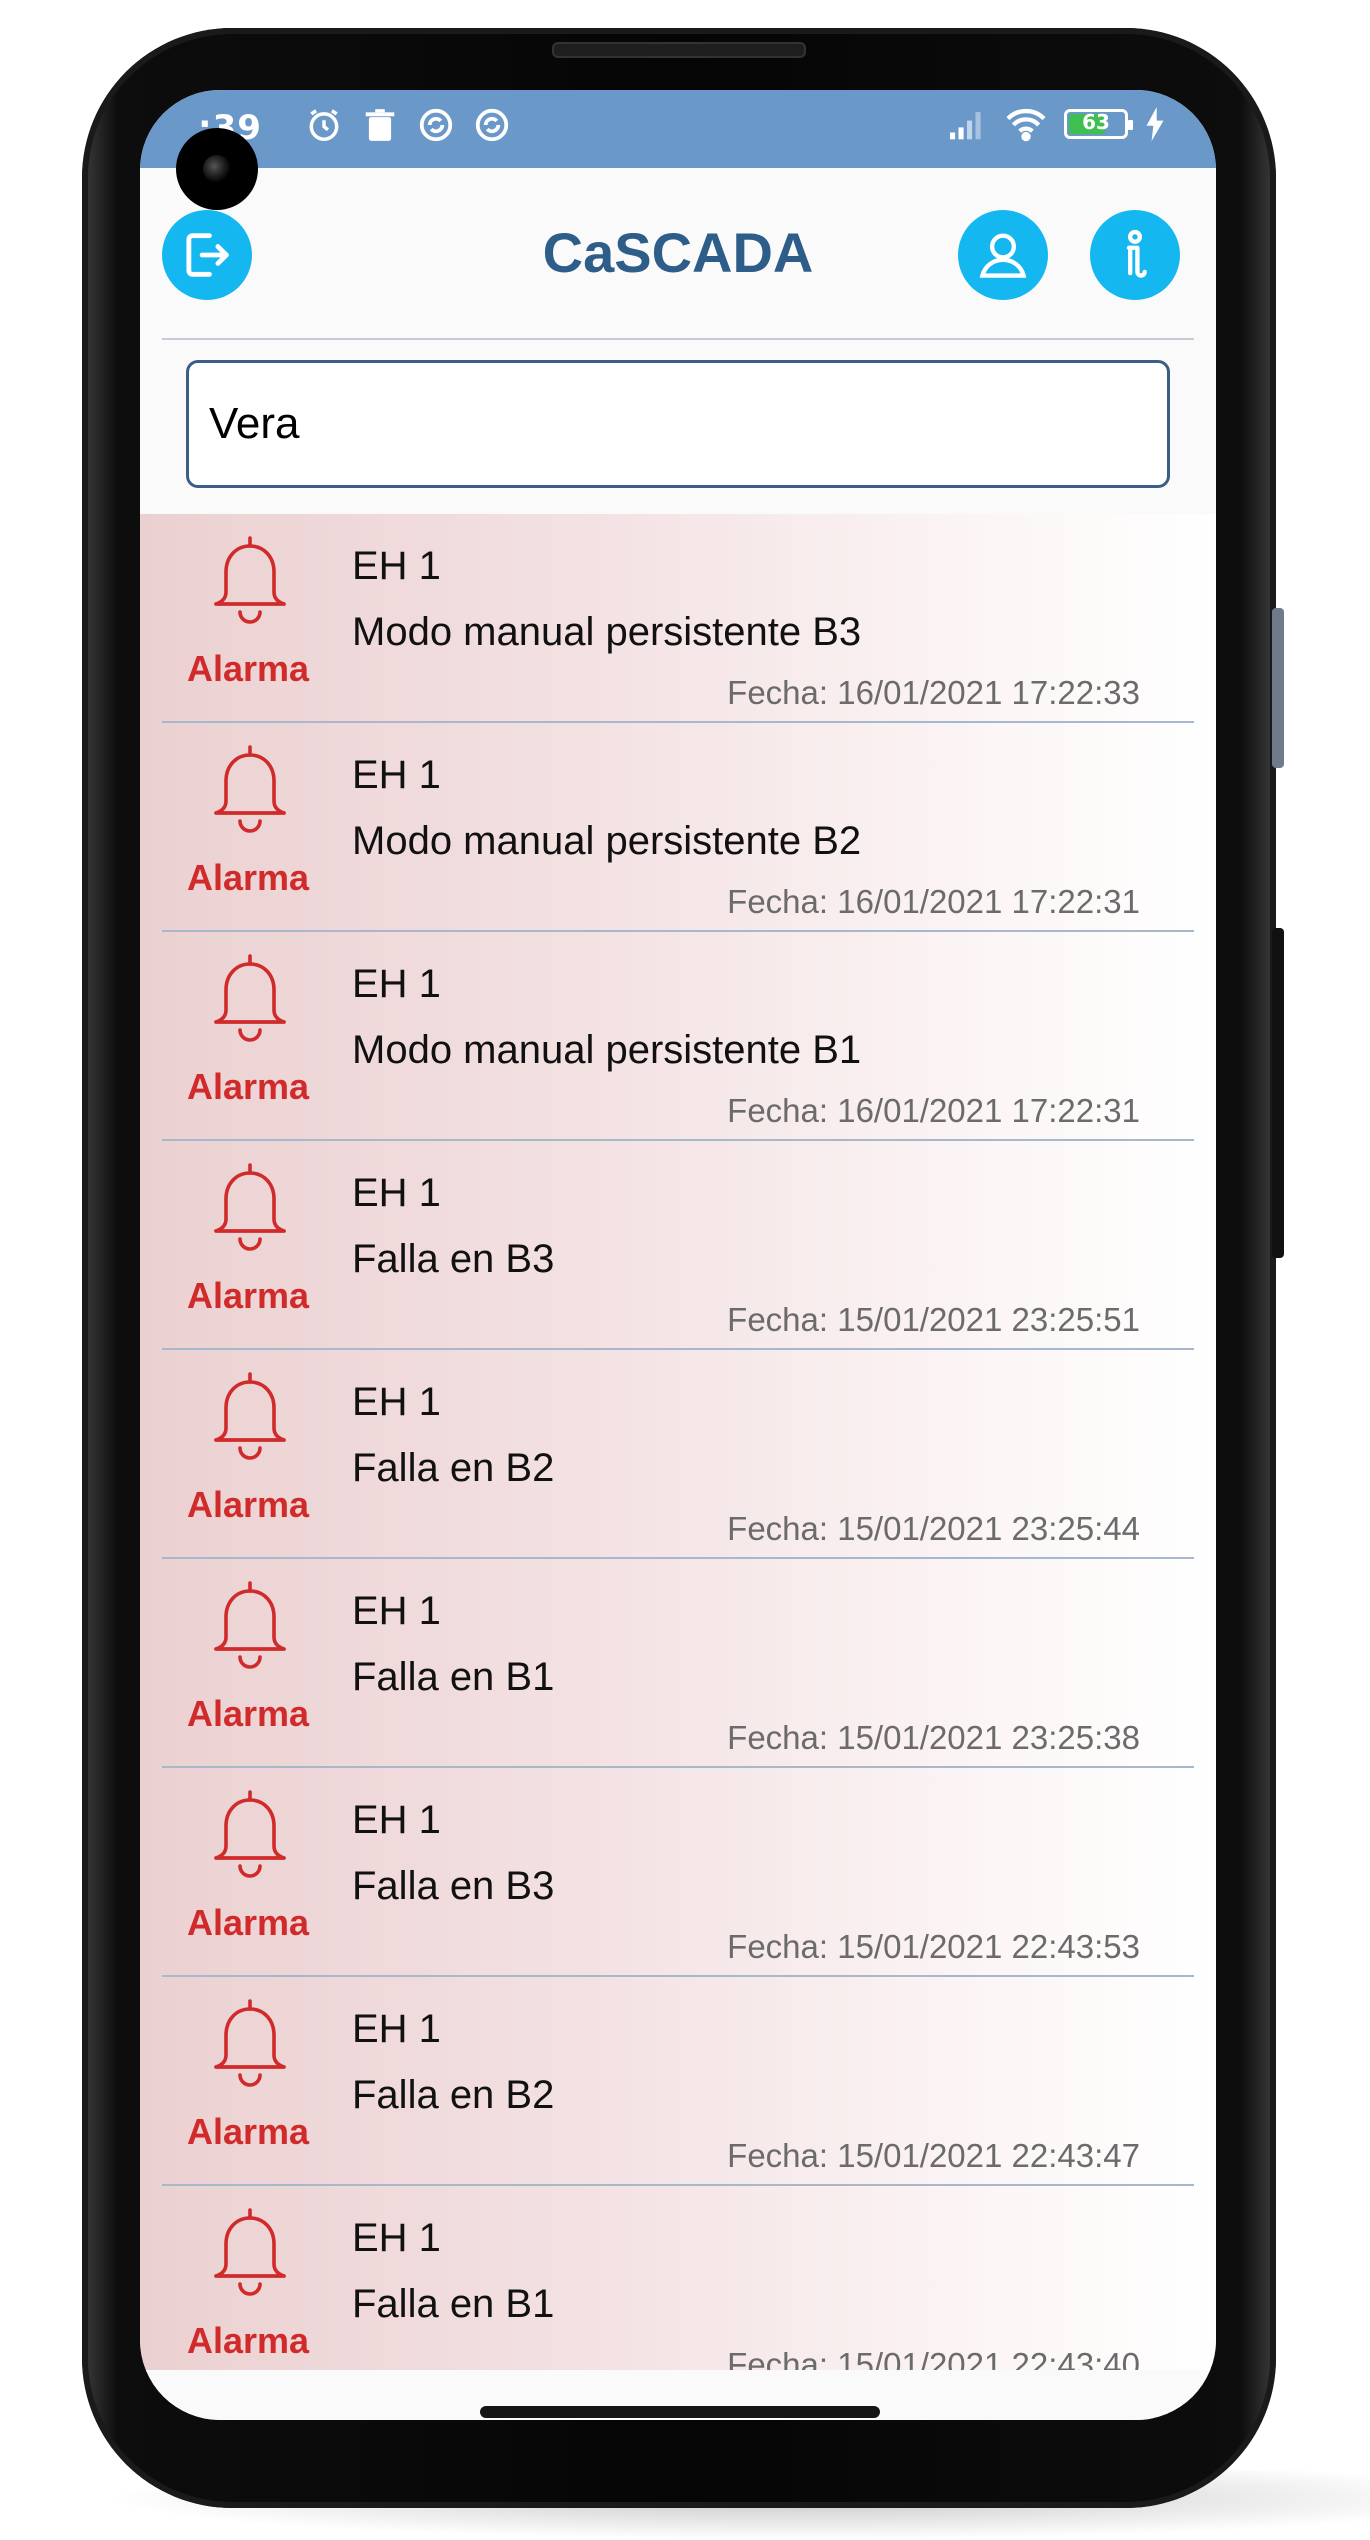 The image size is (1370, 2540). Describe the element at coordinates (607, 841) in the screenshot. I see `event-message: Modo manual persistente B2` at that location.